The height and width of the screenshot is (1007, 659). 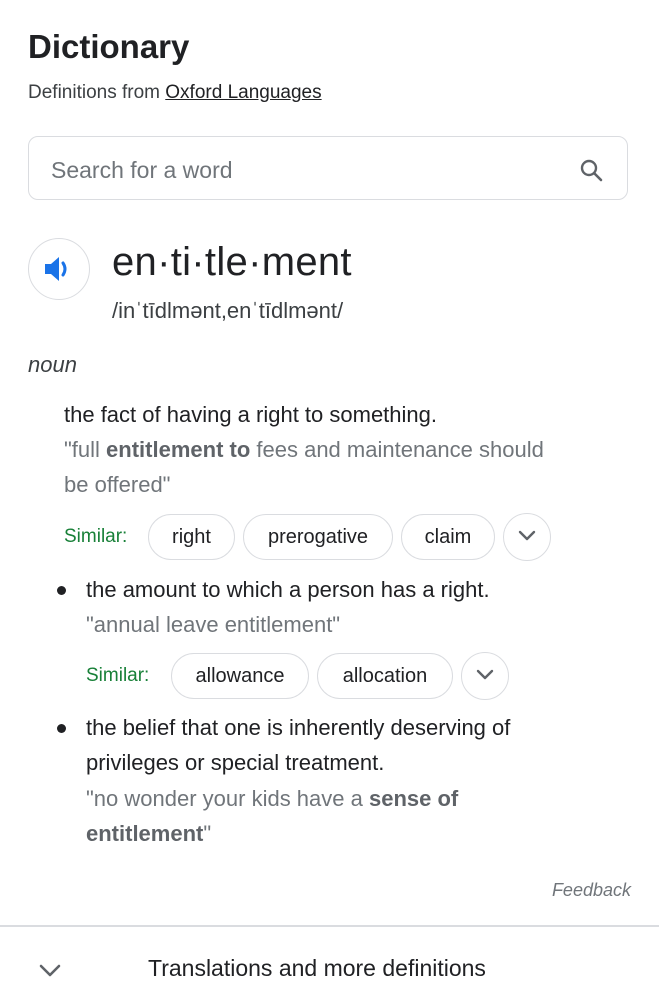 What do you see at coordinates (56, 269) in the screenshot?
I see `speaker-icon` at bounding box center [56, 269].